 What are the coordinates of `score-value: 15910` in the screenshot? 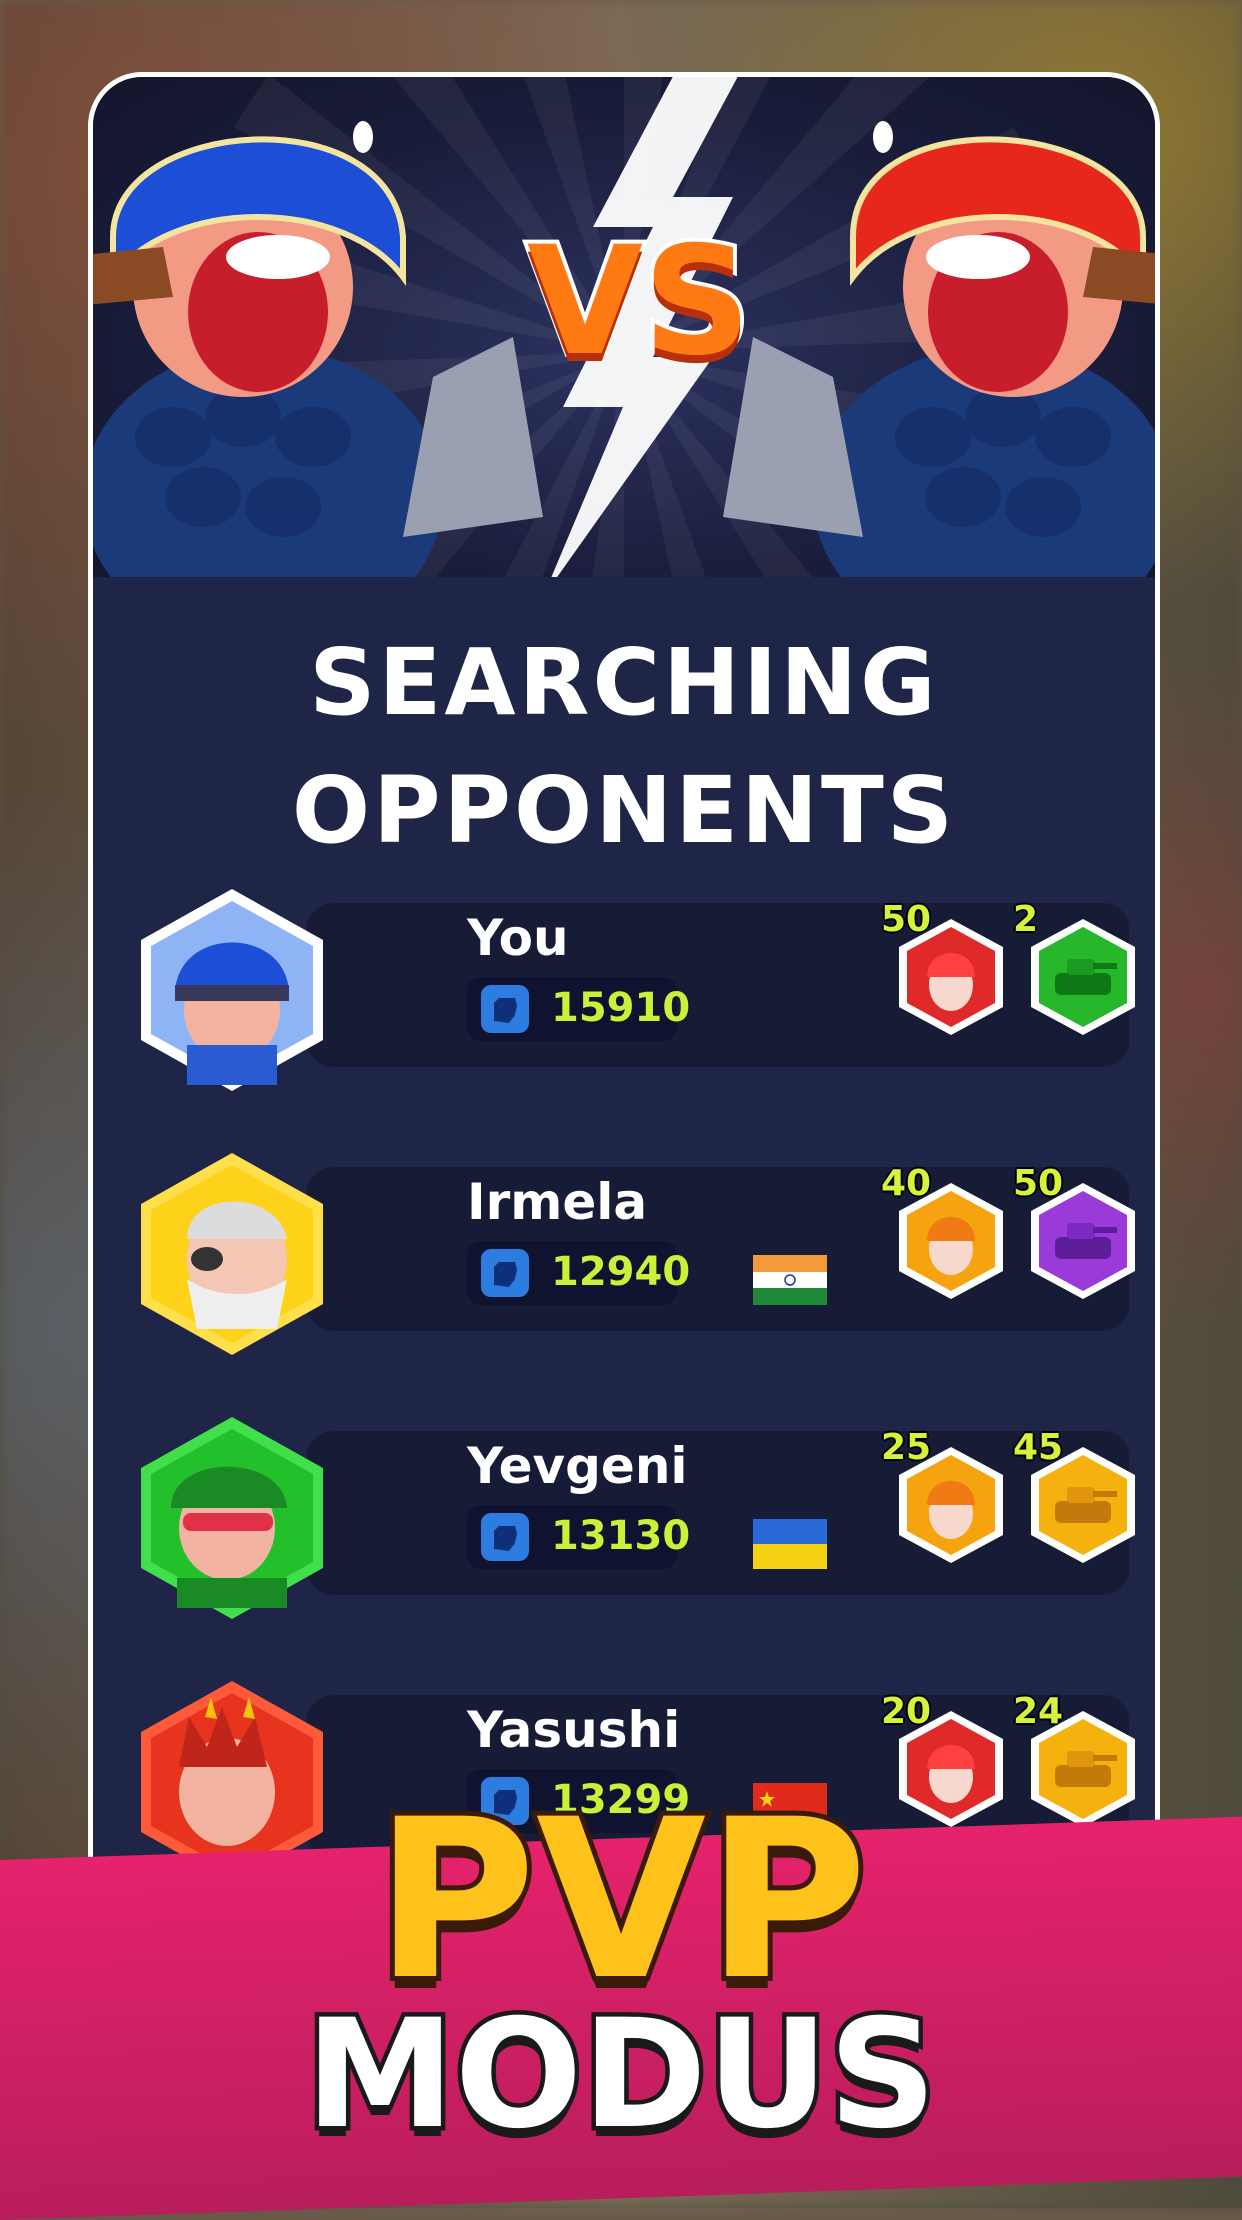 It's located at (621, 1008).